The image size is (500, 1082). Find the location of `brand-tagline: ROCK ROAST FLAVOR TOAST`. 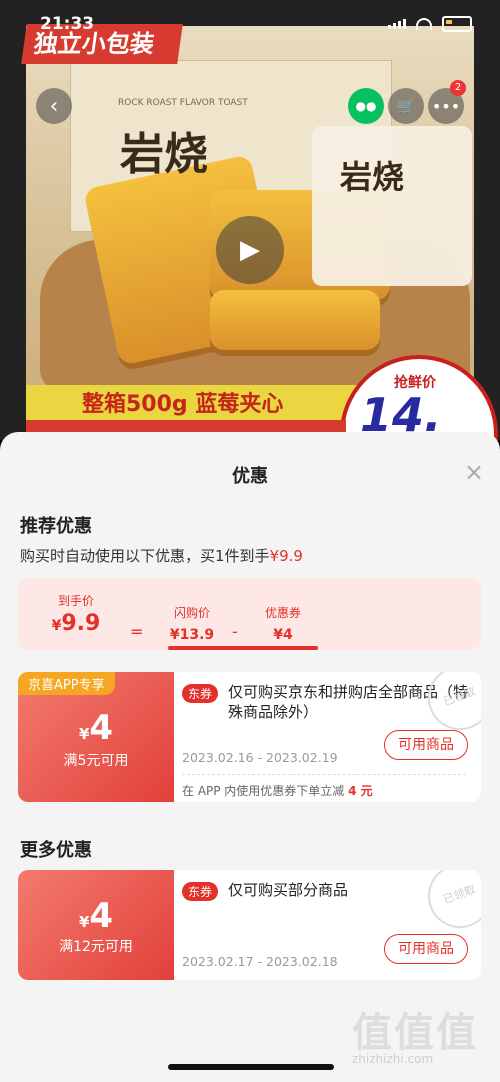

brand-tagline: ROCK ROAST FLAVOR TOAST is located at coordinates (183, 103).